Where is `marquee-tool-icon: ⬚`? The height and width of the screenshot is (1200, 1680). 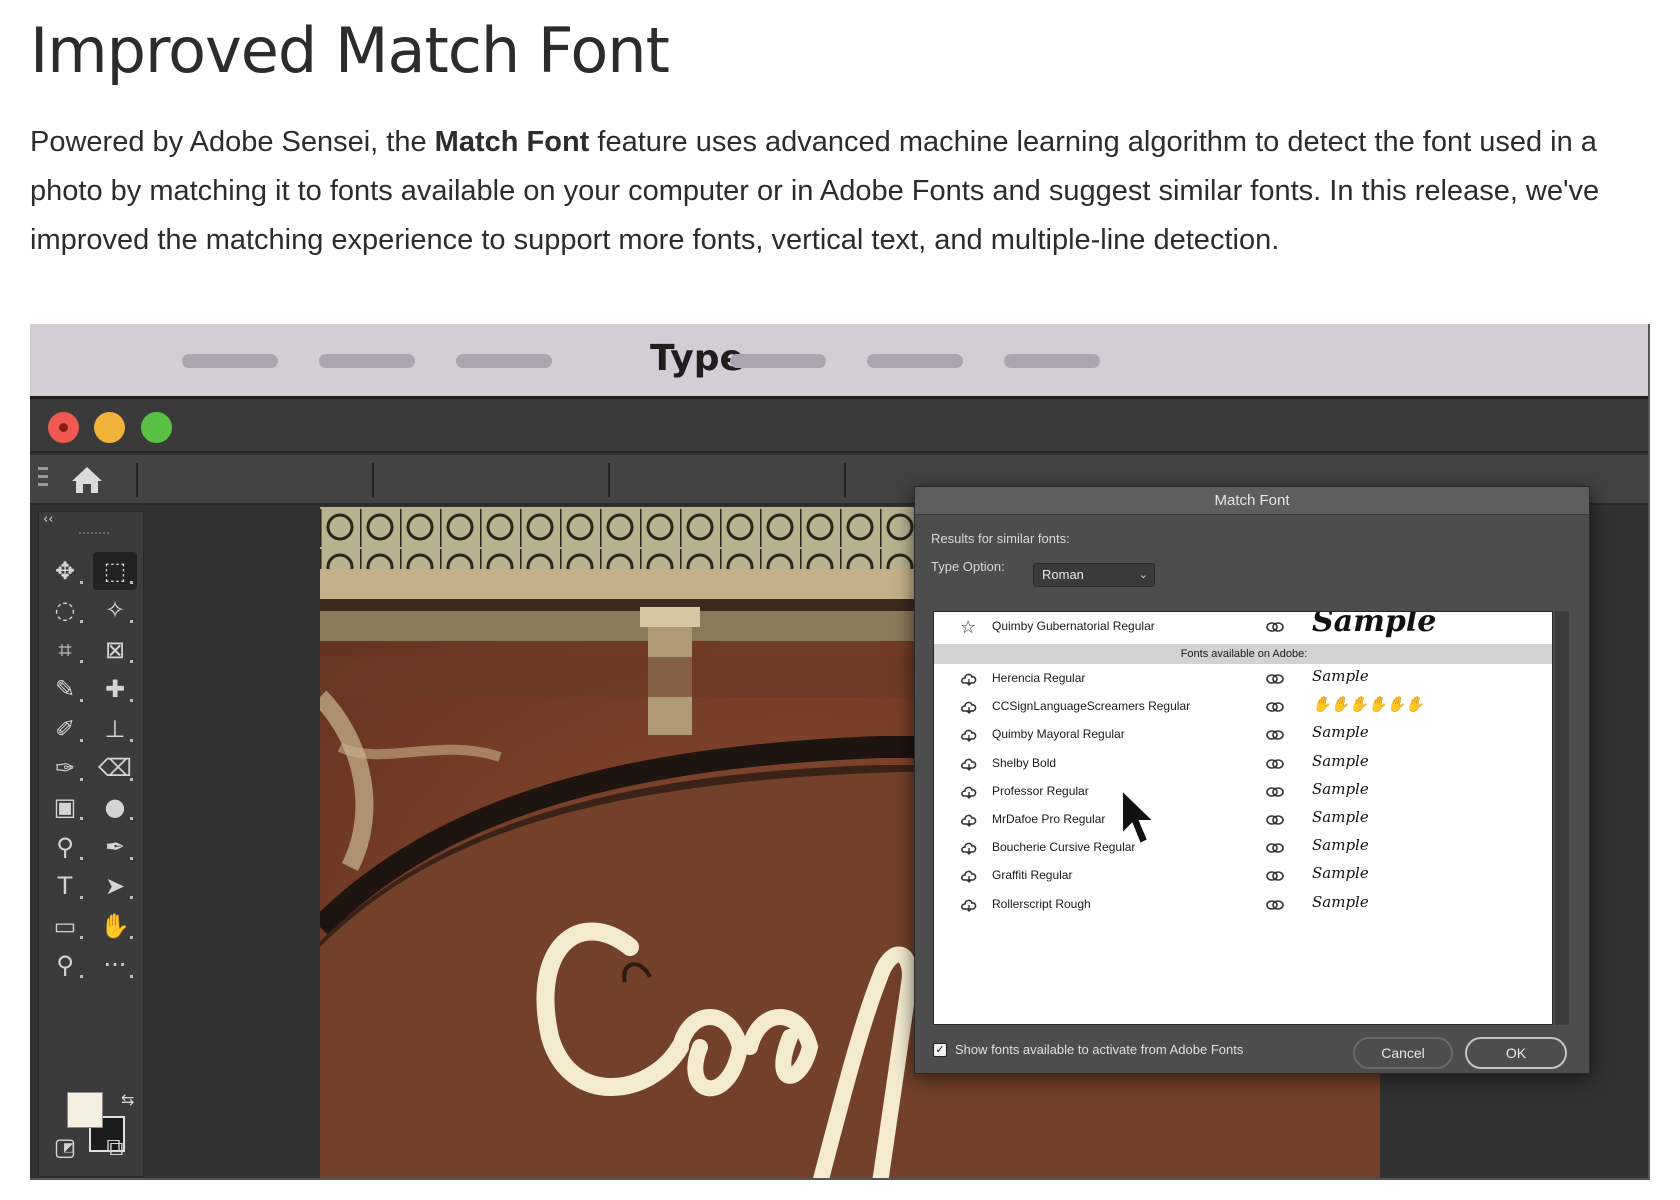
marquee-tool-icon: ⬚ is located at coordinates (115, 571).